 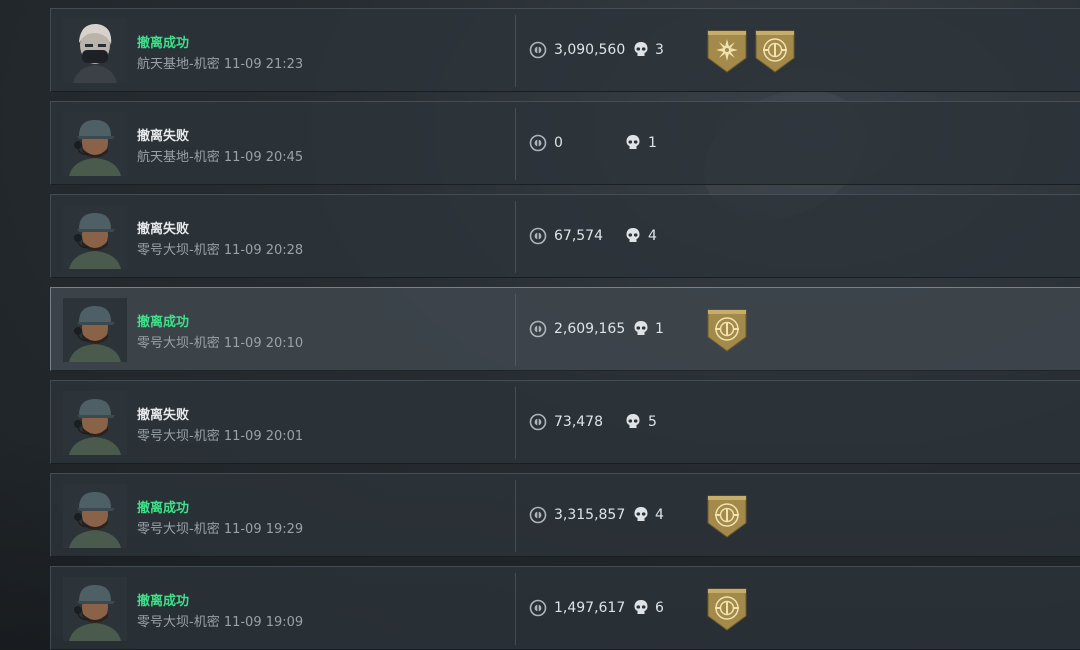 I want to click on map-and-time: 零号大坝-机密 11-09 20:28, so click(x=220, y=250).